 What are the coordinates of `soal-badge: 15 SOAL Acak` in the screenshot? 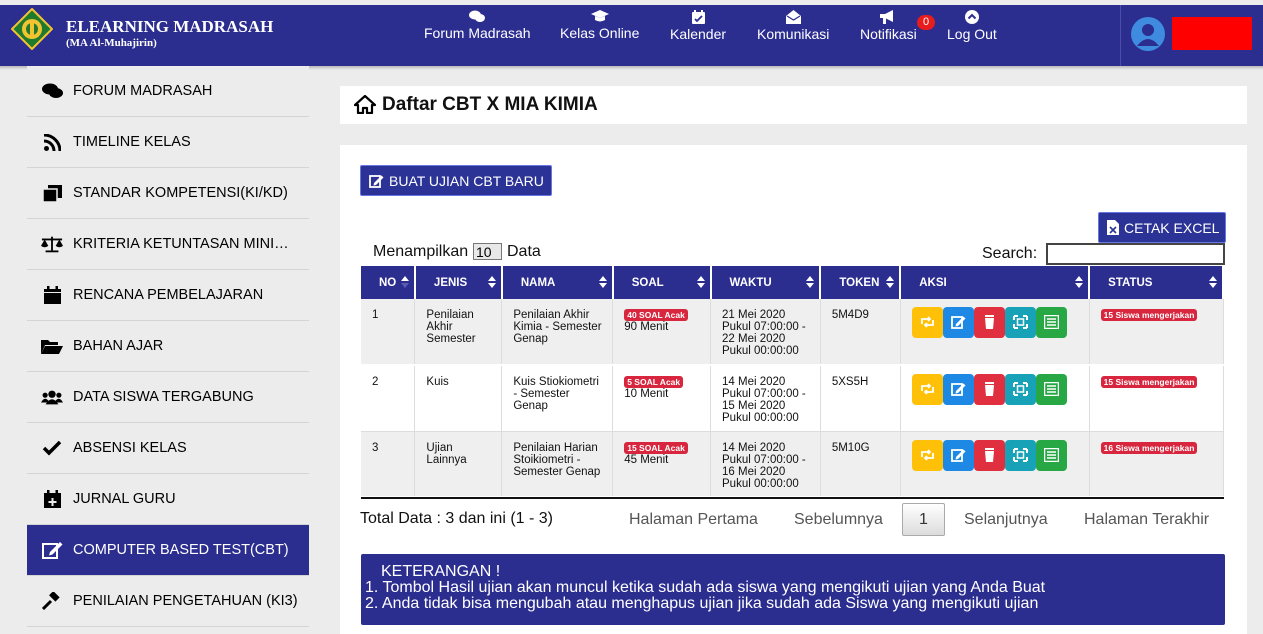 It's located at (656, 447).